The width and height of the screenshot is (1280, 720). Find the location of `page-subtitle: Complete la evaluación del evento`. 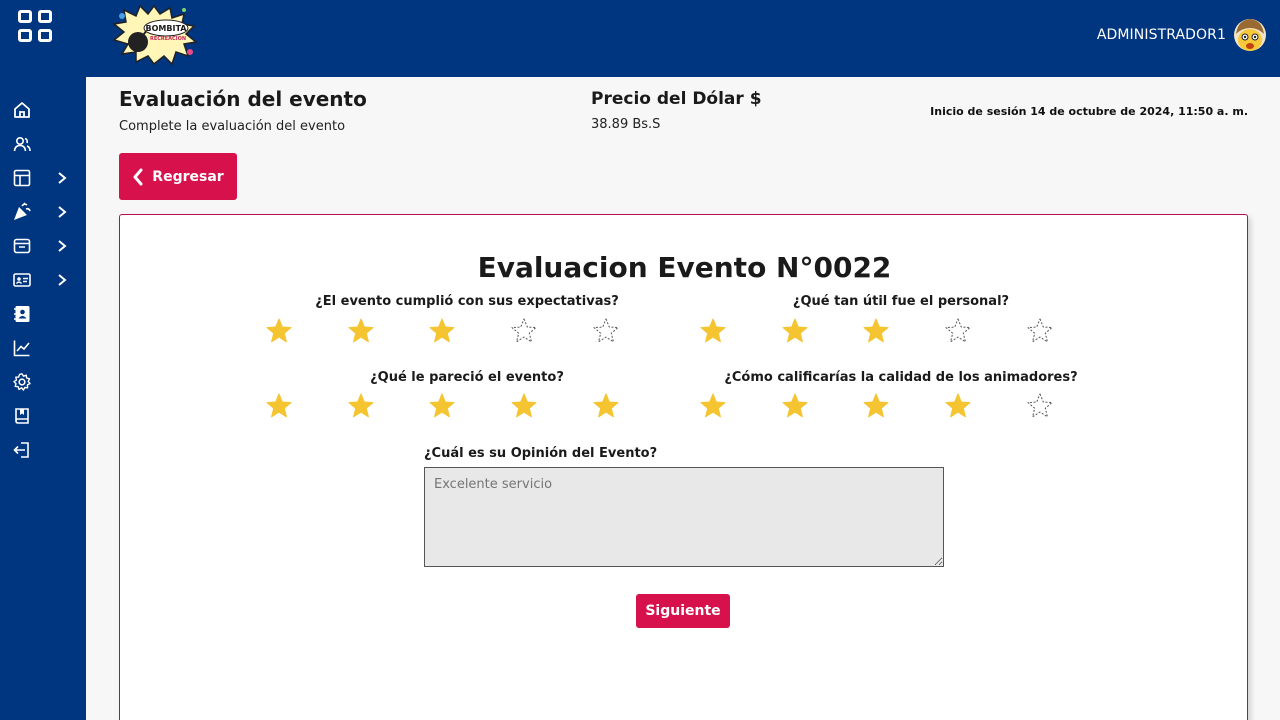

page-subtitle: Complete la evaluación del evento is located at coordinates (232, 126).